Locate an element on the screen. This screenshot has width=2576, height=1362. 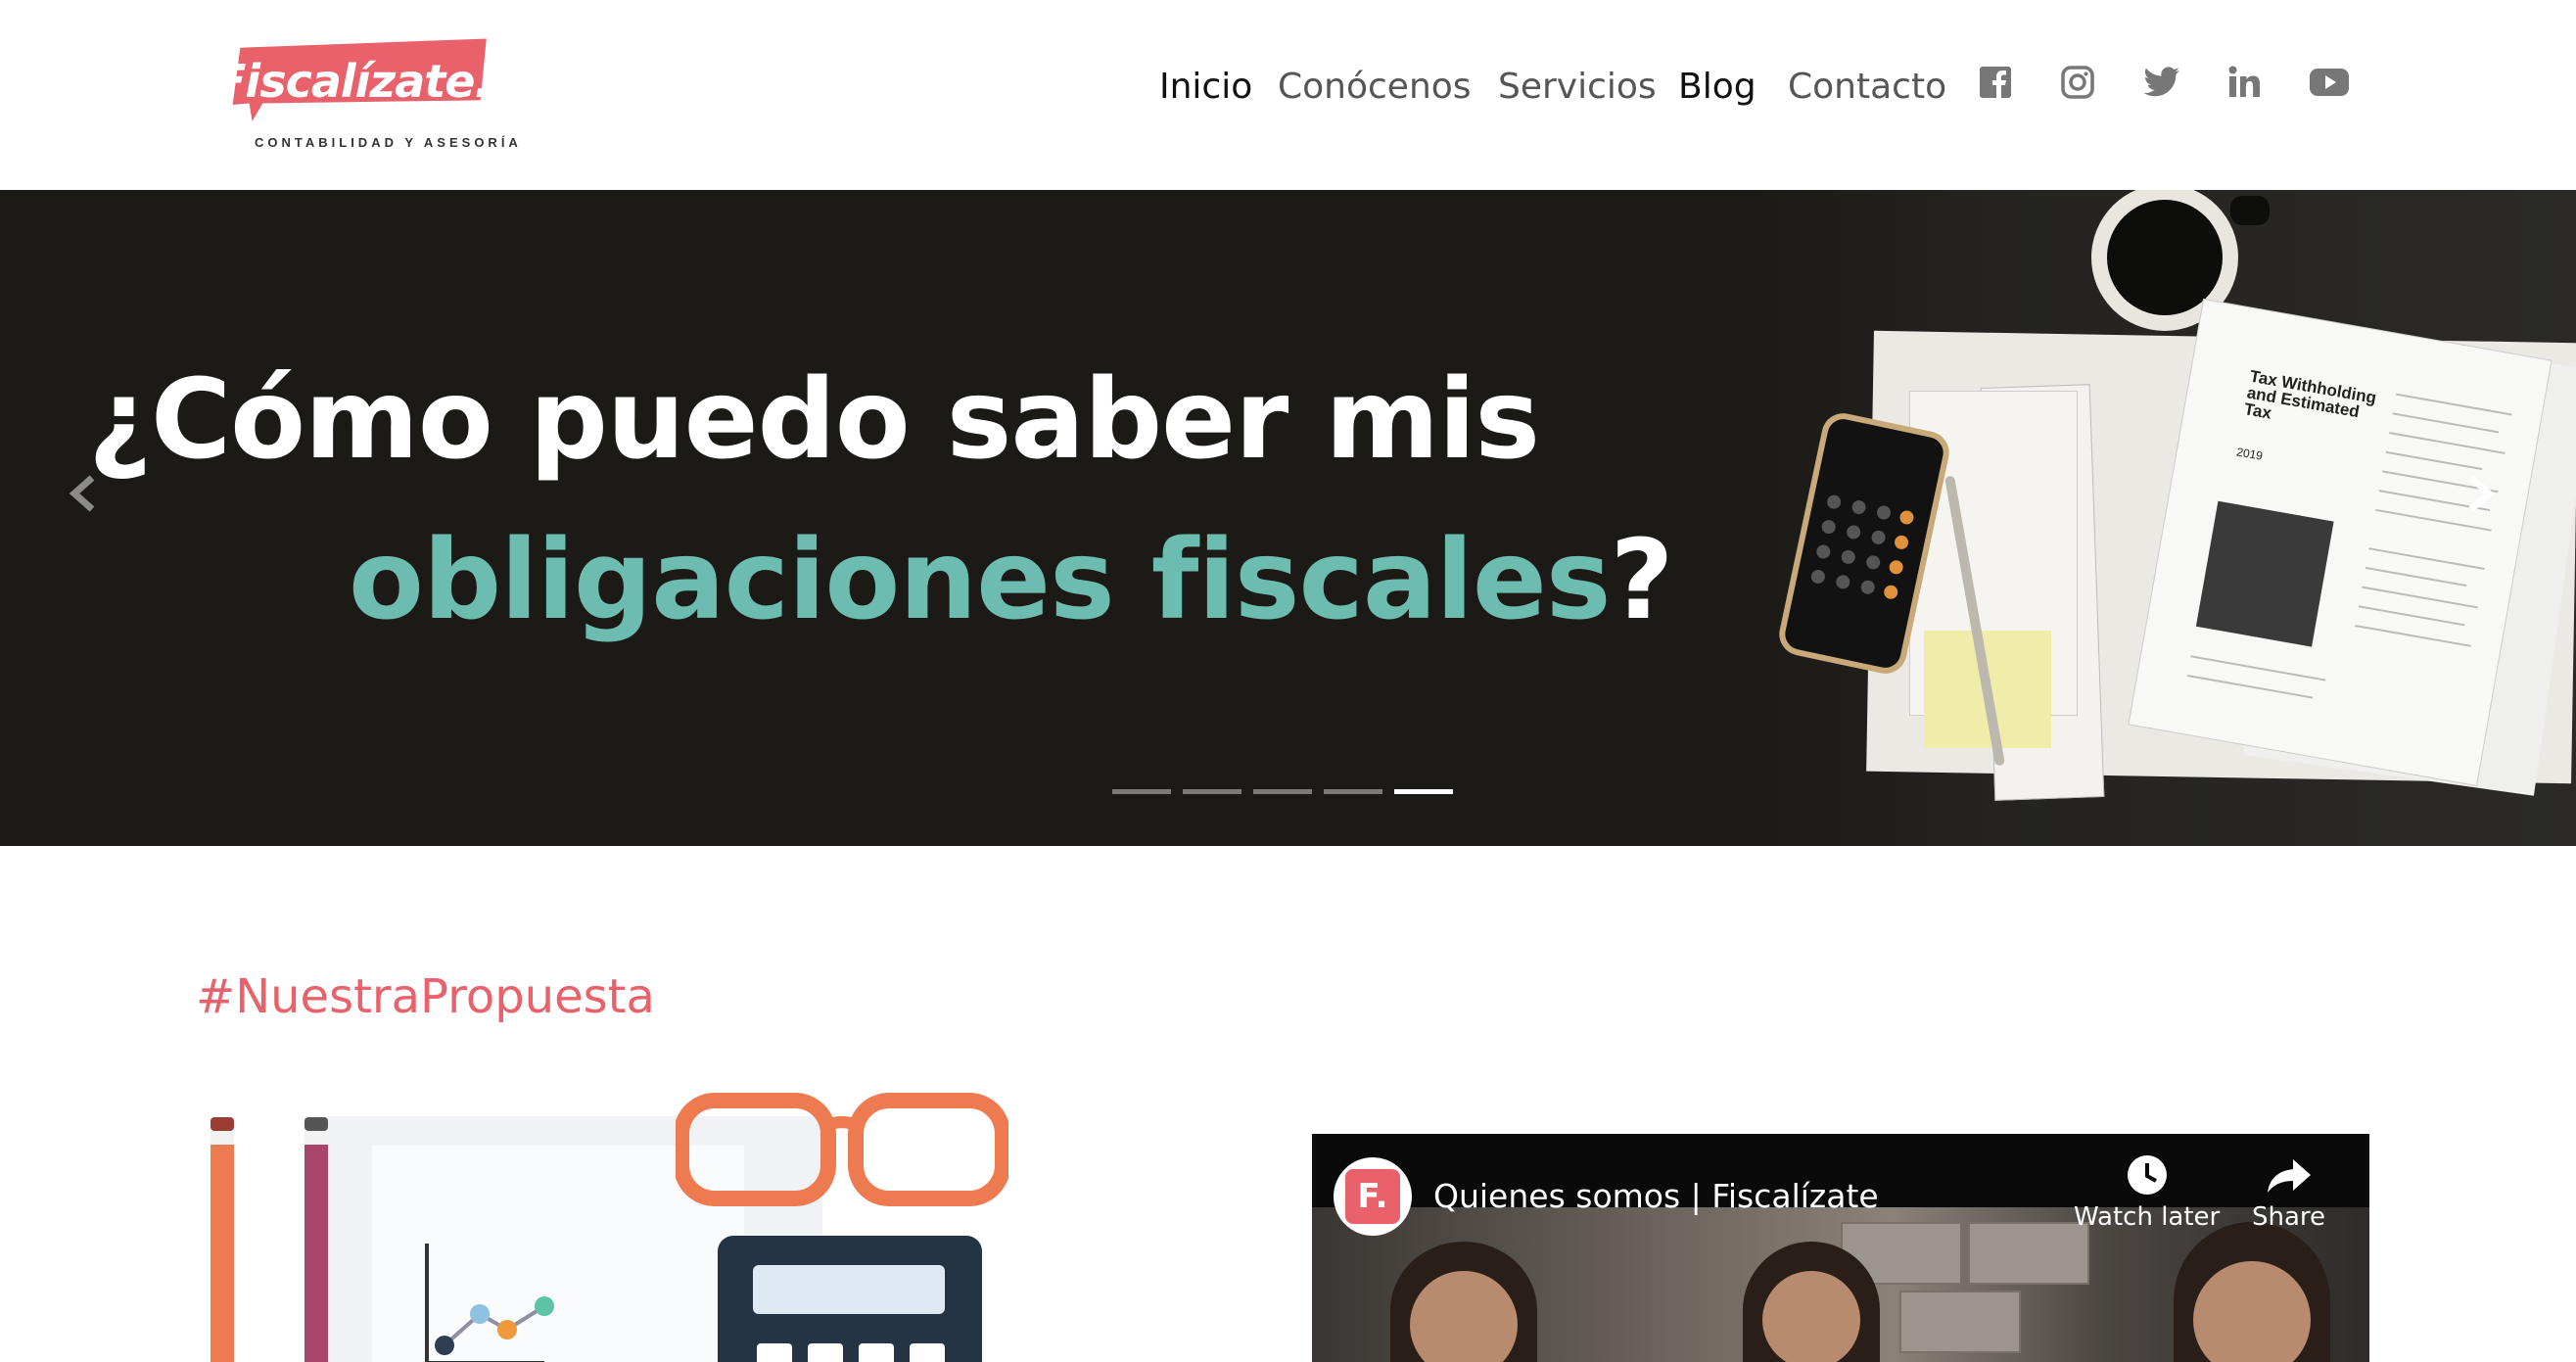
chevron-right-icon is located at coordinates (2481, 493).